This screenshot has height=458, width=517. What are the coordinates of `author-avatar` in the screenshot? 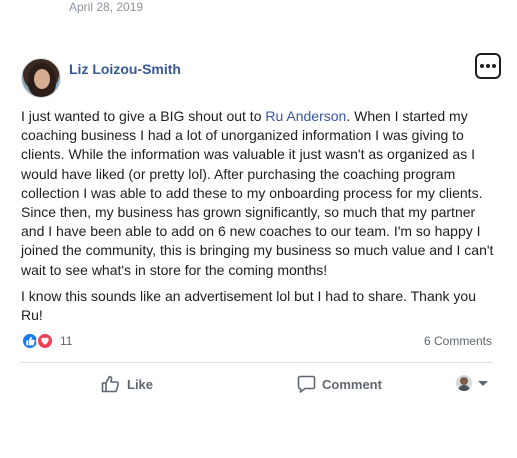 It's located at (41, 78).